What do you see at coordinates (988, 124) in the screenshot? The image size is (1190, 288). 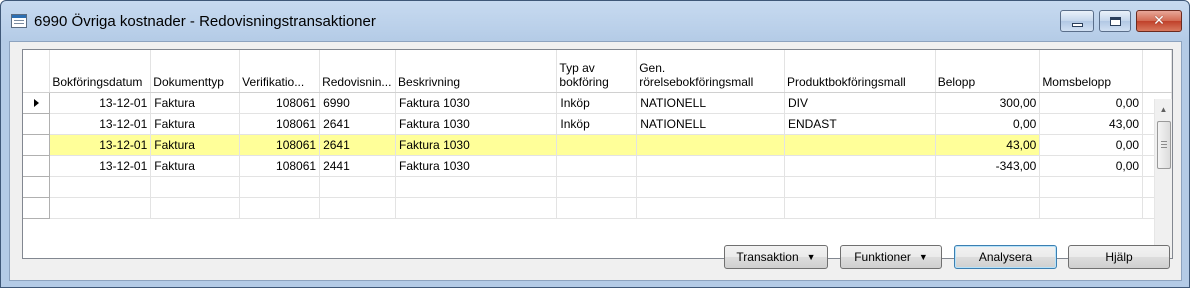 I see `cell-amount: 0,00` at bounding box center [988, 124].